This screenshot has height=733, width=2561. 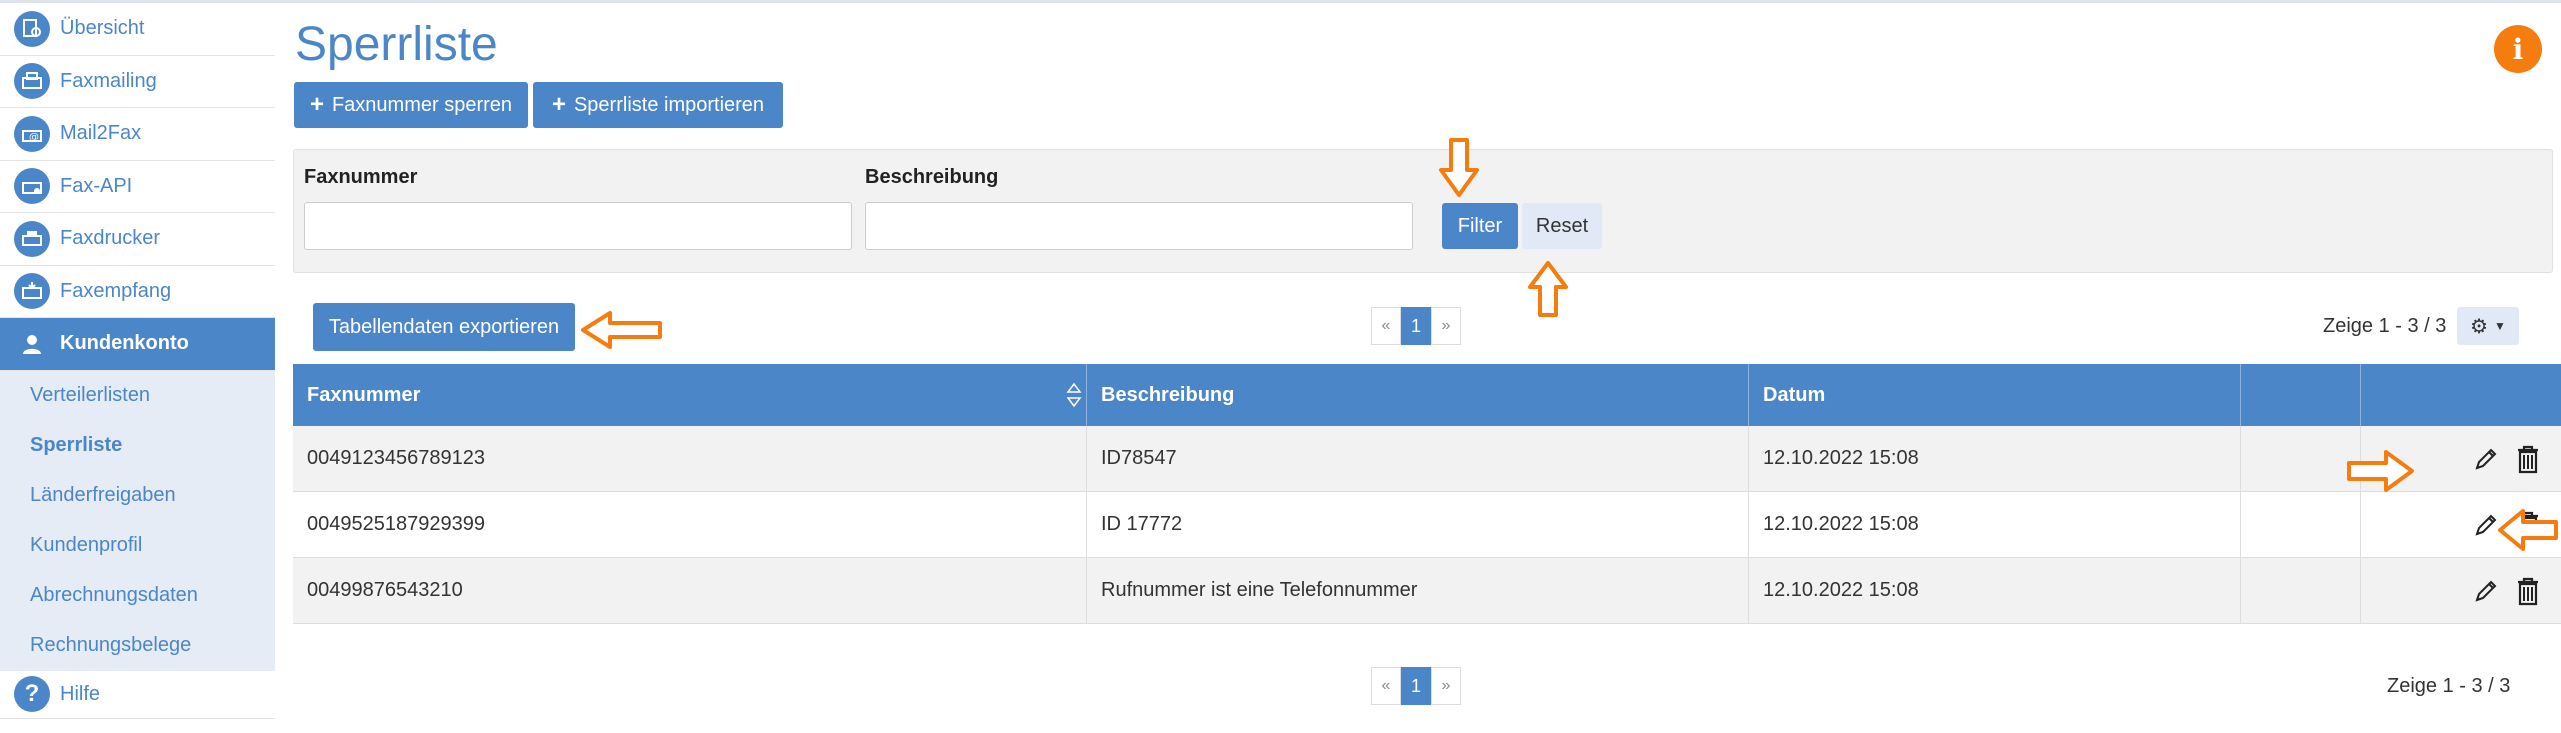 What do you see at coordinates (1418, 524) in the screenshot?
I see `cell-description: ID 17772` at bounding box center [1418, 524].